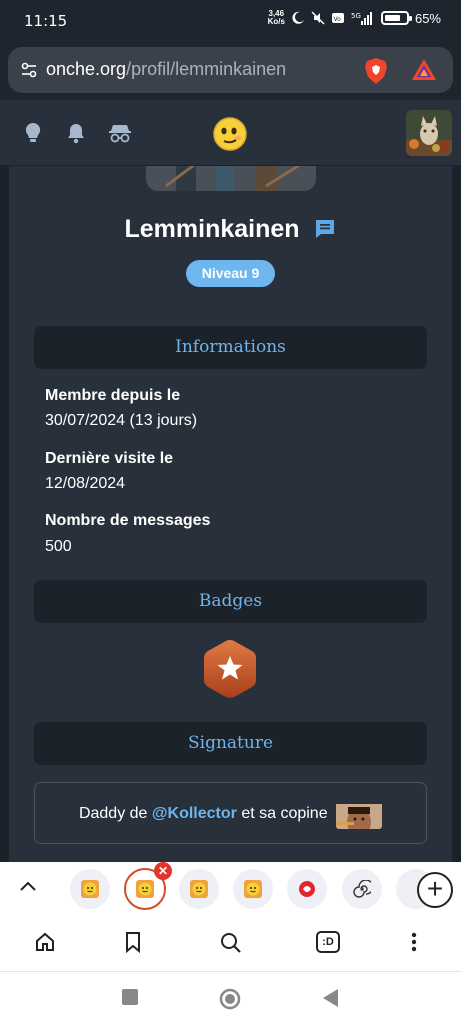  Describe the element at coordinates (435, 890) in the screenshot. I see `new-tab-button: +` at that location.